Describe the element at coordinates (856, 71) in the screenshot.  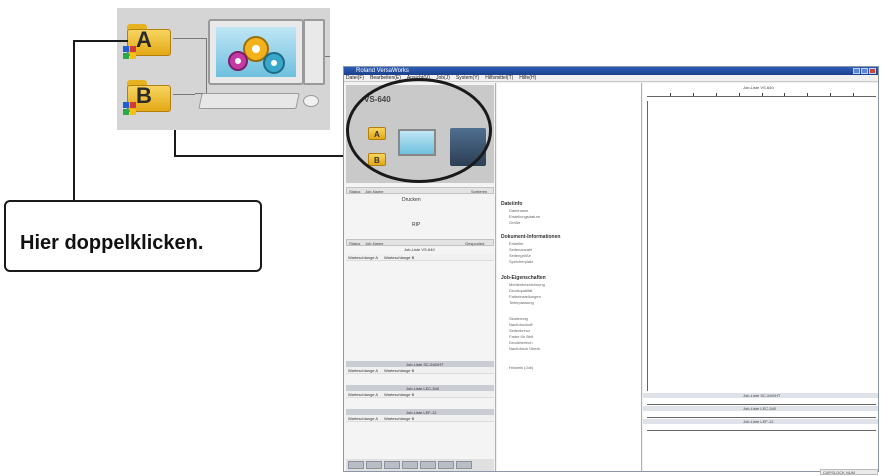
I see `minimize-icon` at that location.